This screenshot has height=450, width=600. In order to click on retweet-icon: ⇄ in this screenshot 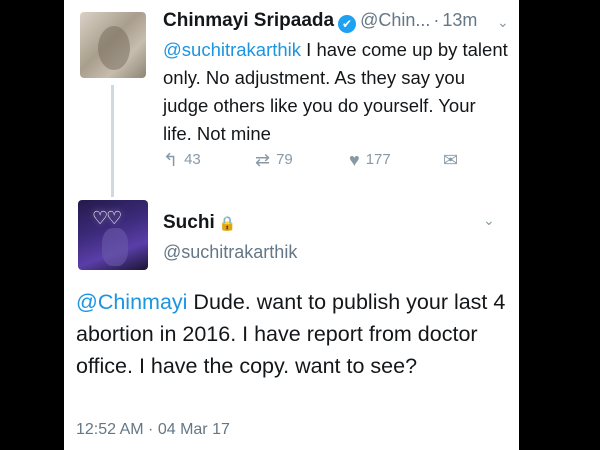, I will do `click(263, 160)`.